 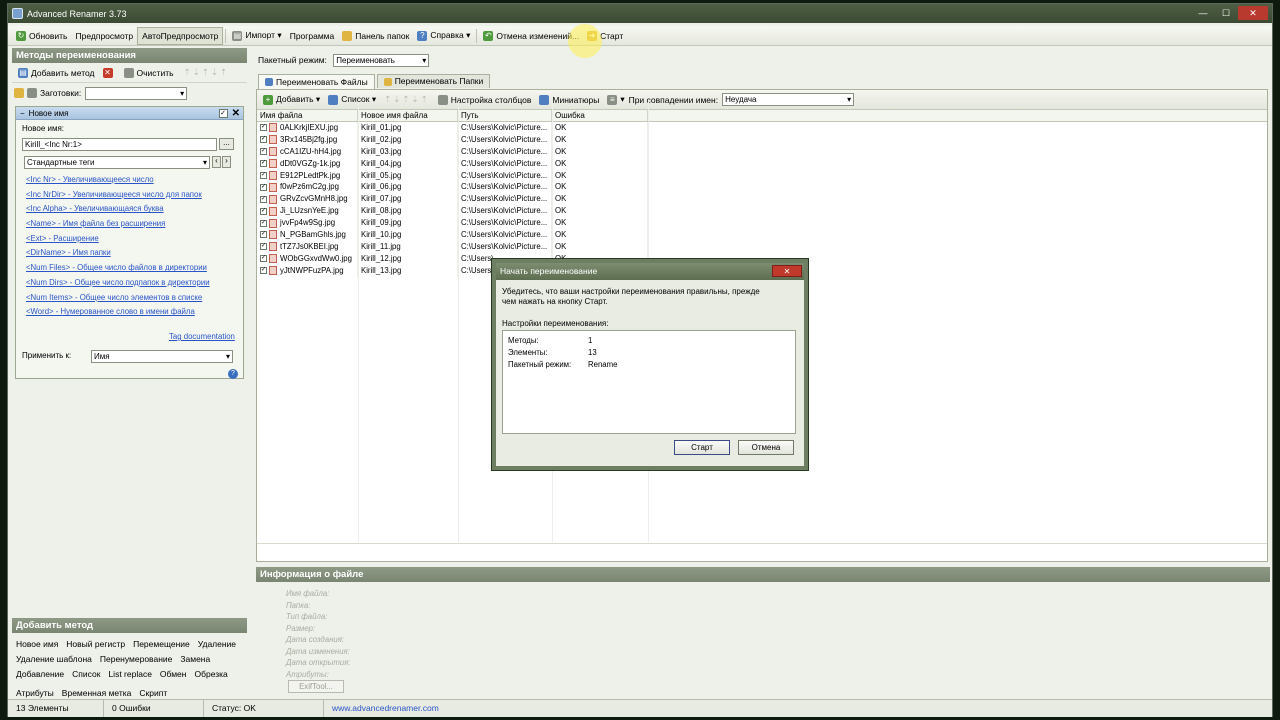 I want to click on method-link: Удаление шаблона, so click(x=54, y=659).